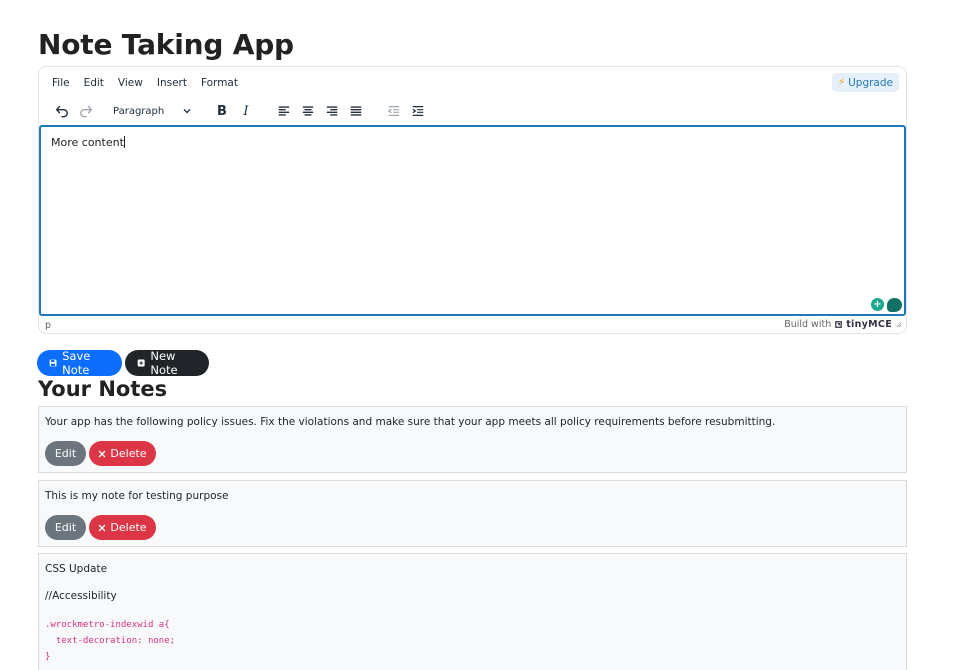 The image size is (960, 670). I want to click on new-note-label: New Note, so click(164, 363).